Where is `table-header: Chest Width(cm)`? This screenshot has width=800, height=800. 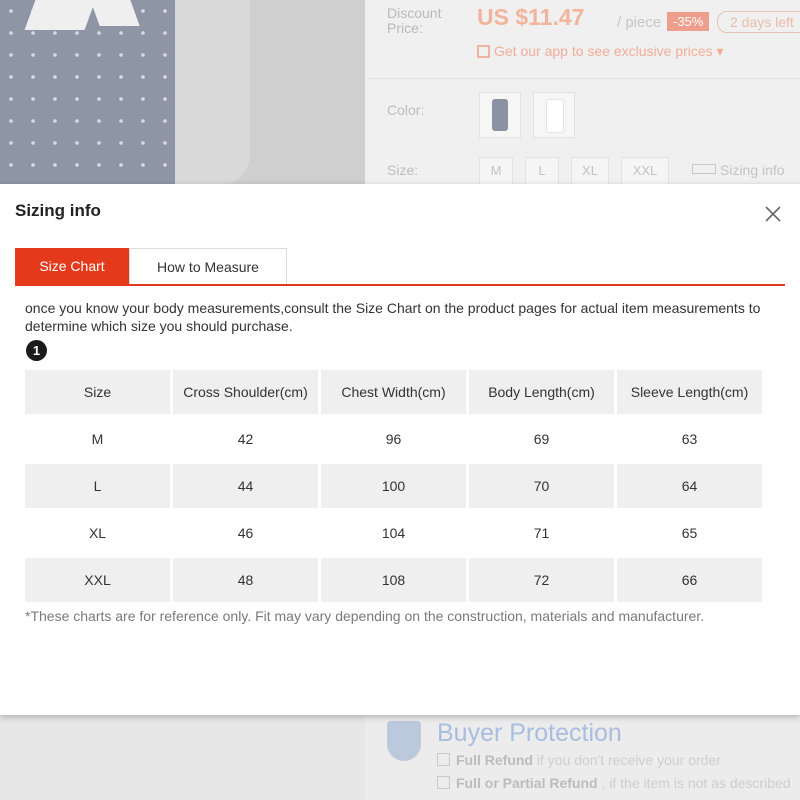 table-header: Chest Width(cm) is located at coordinates (393, 392).